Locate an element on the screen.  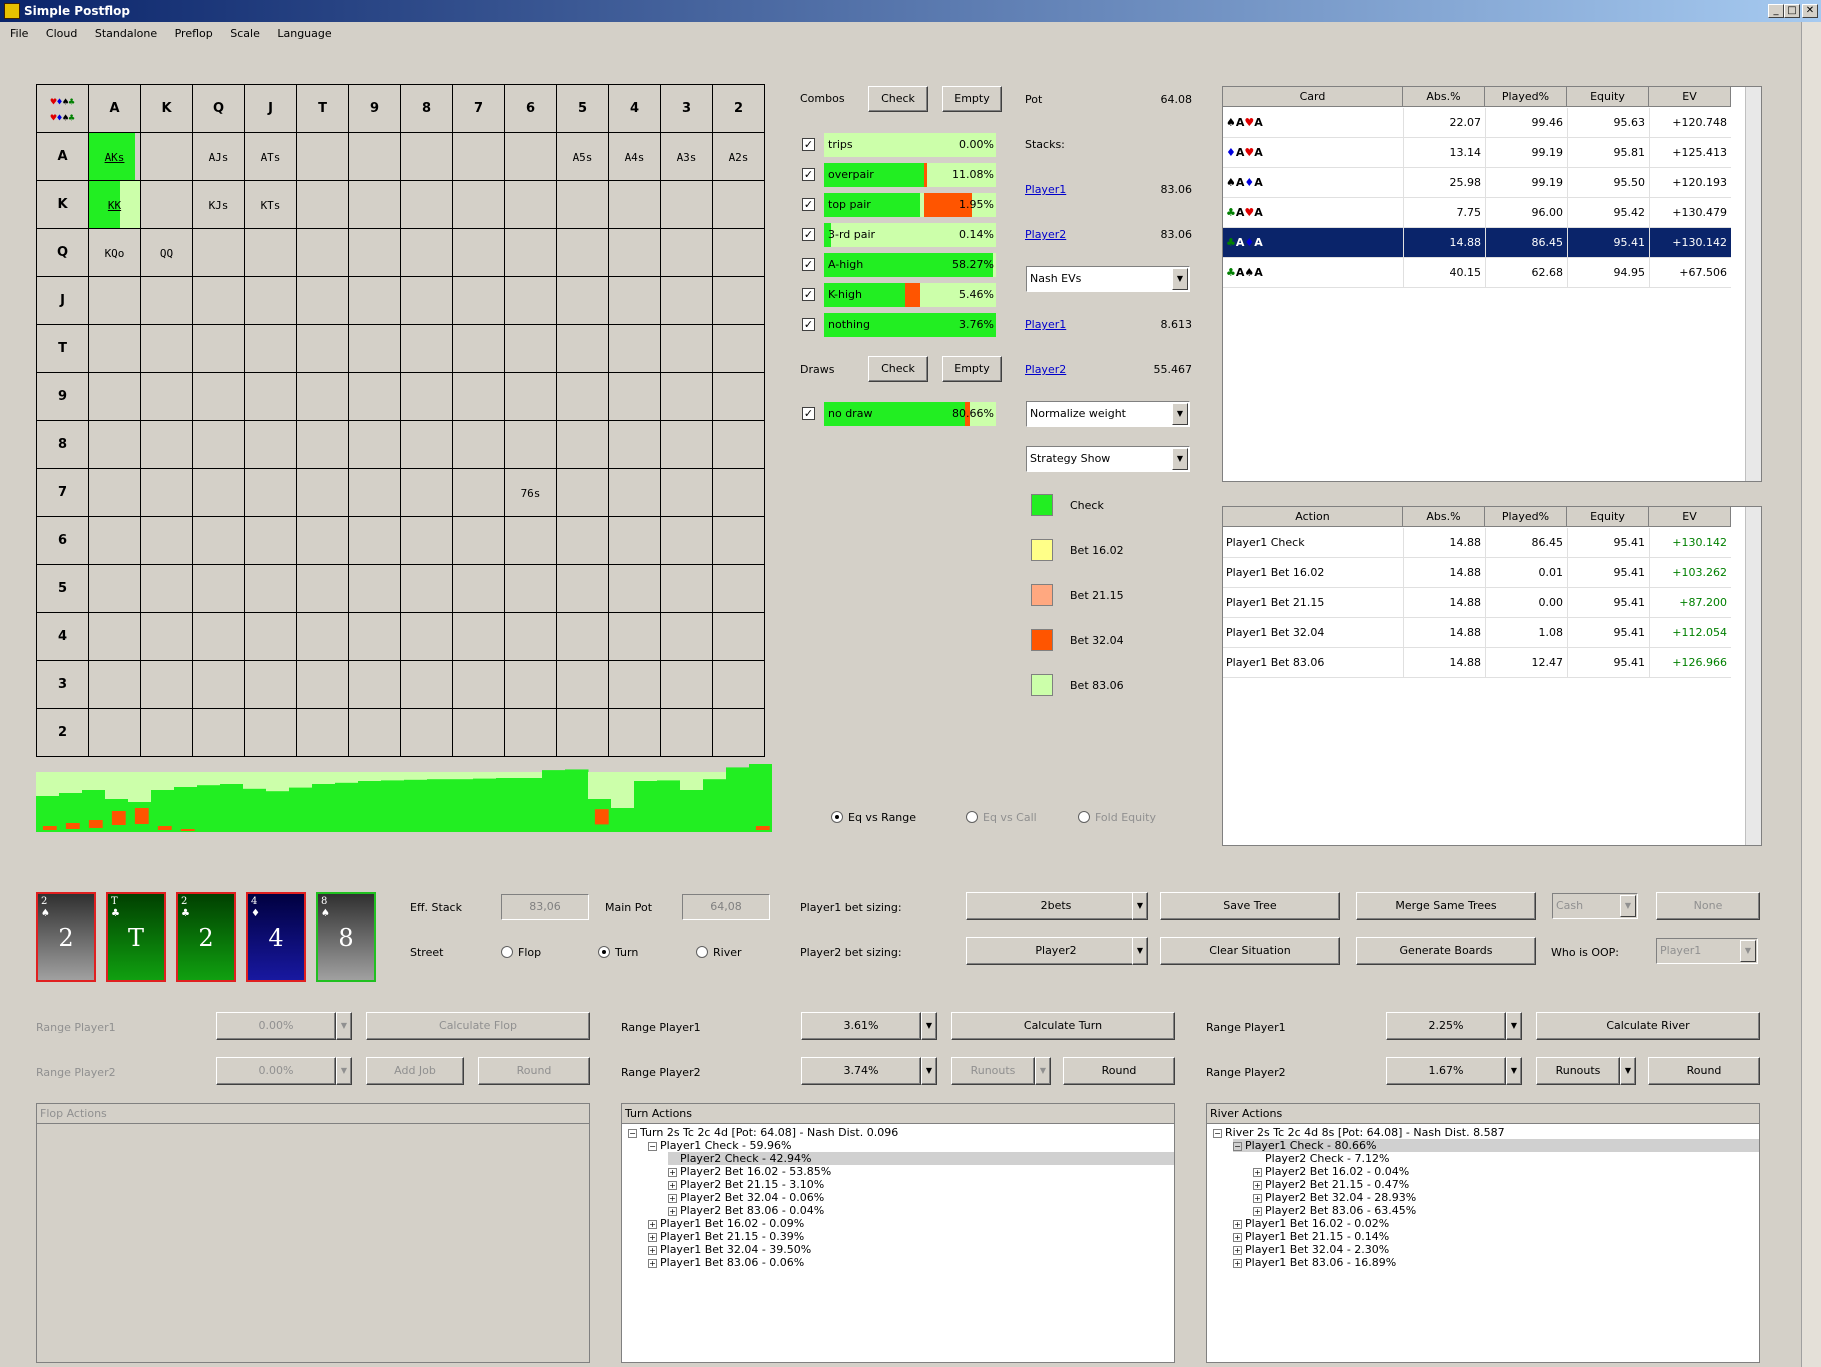
flop-range-p1-button: 0.00% is located at coordinates (276, 1026).